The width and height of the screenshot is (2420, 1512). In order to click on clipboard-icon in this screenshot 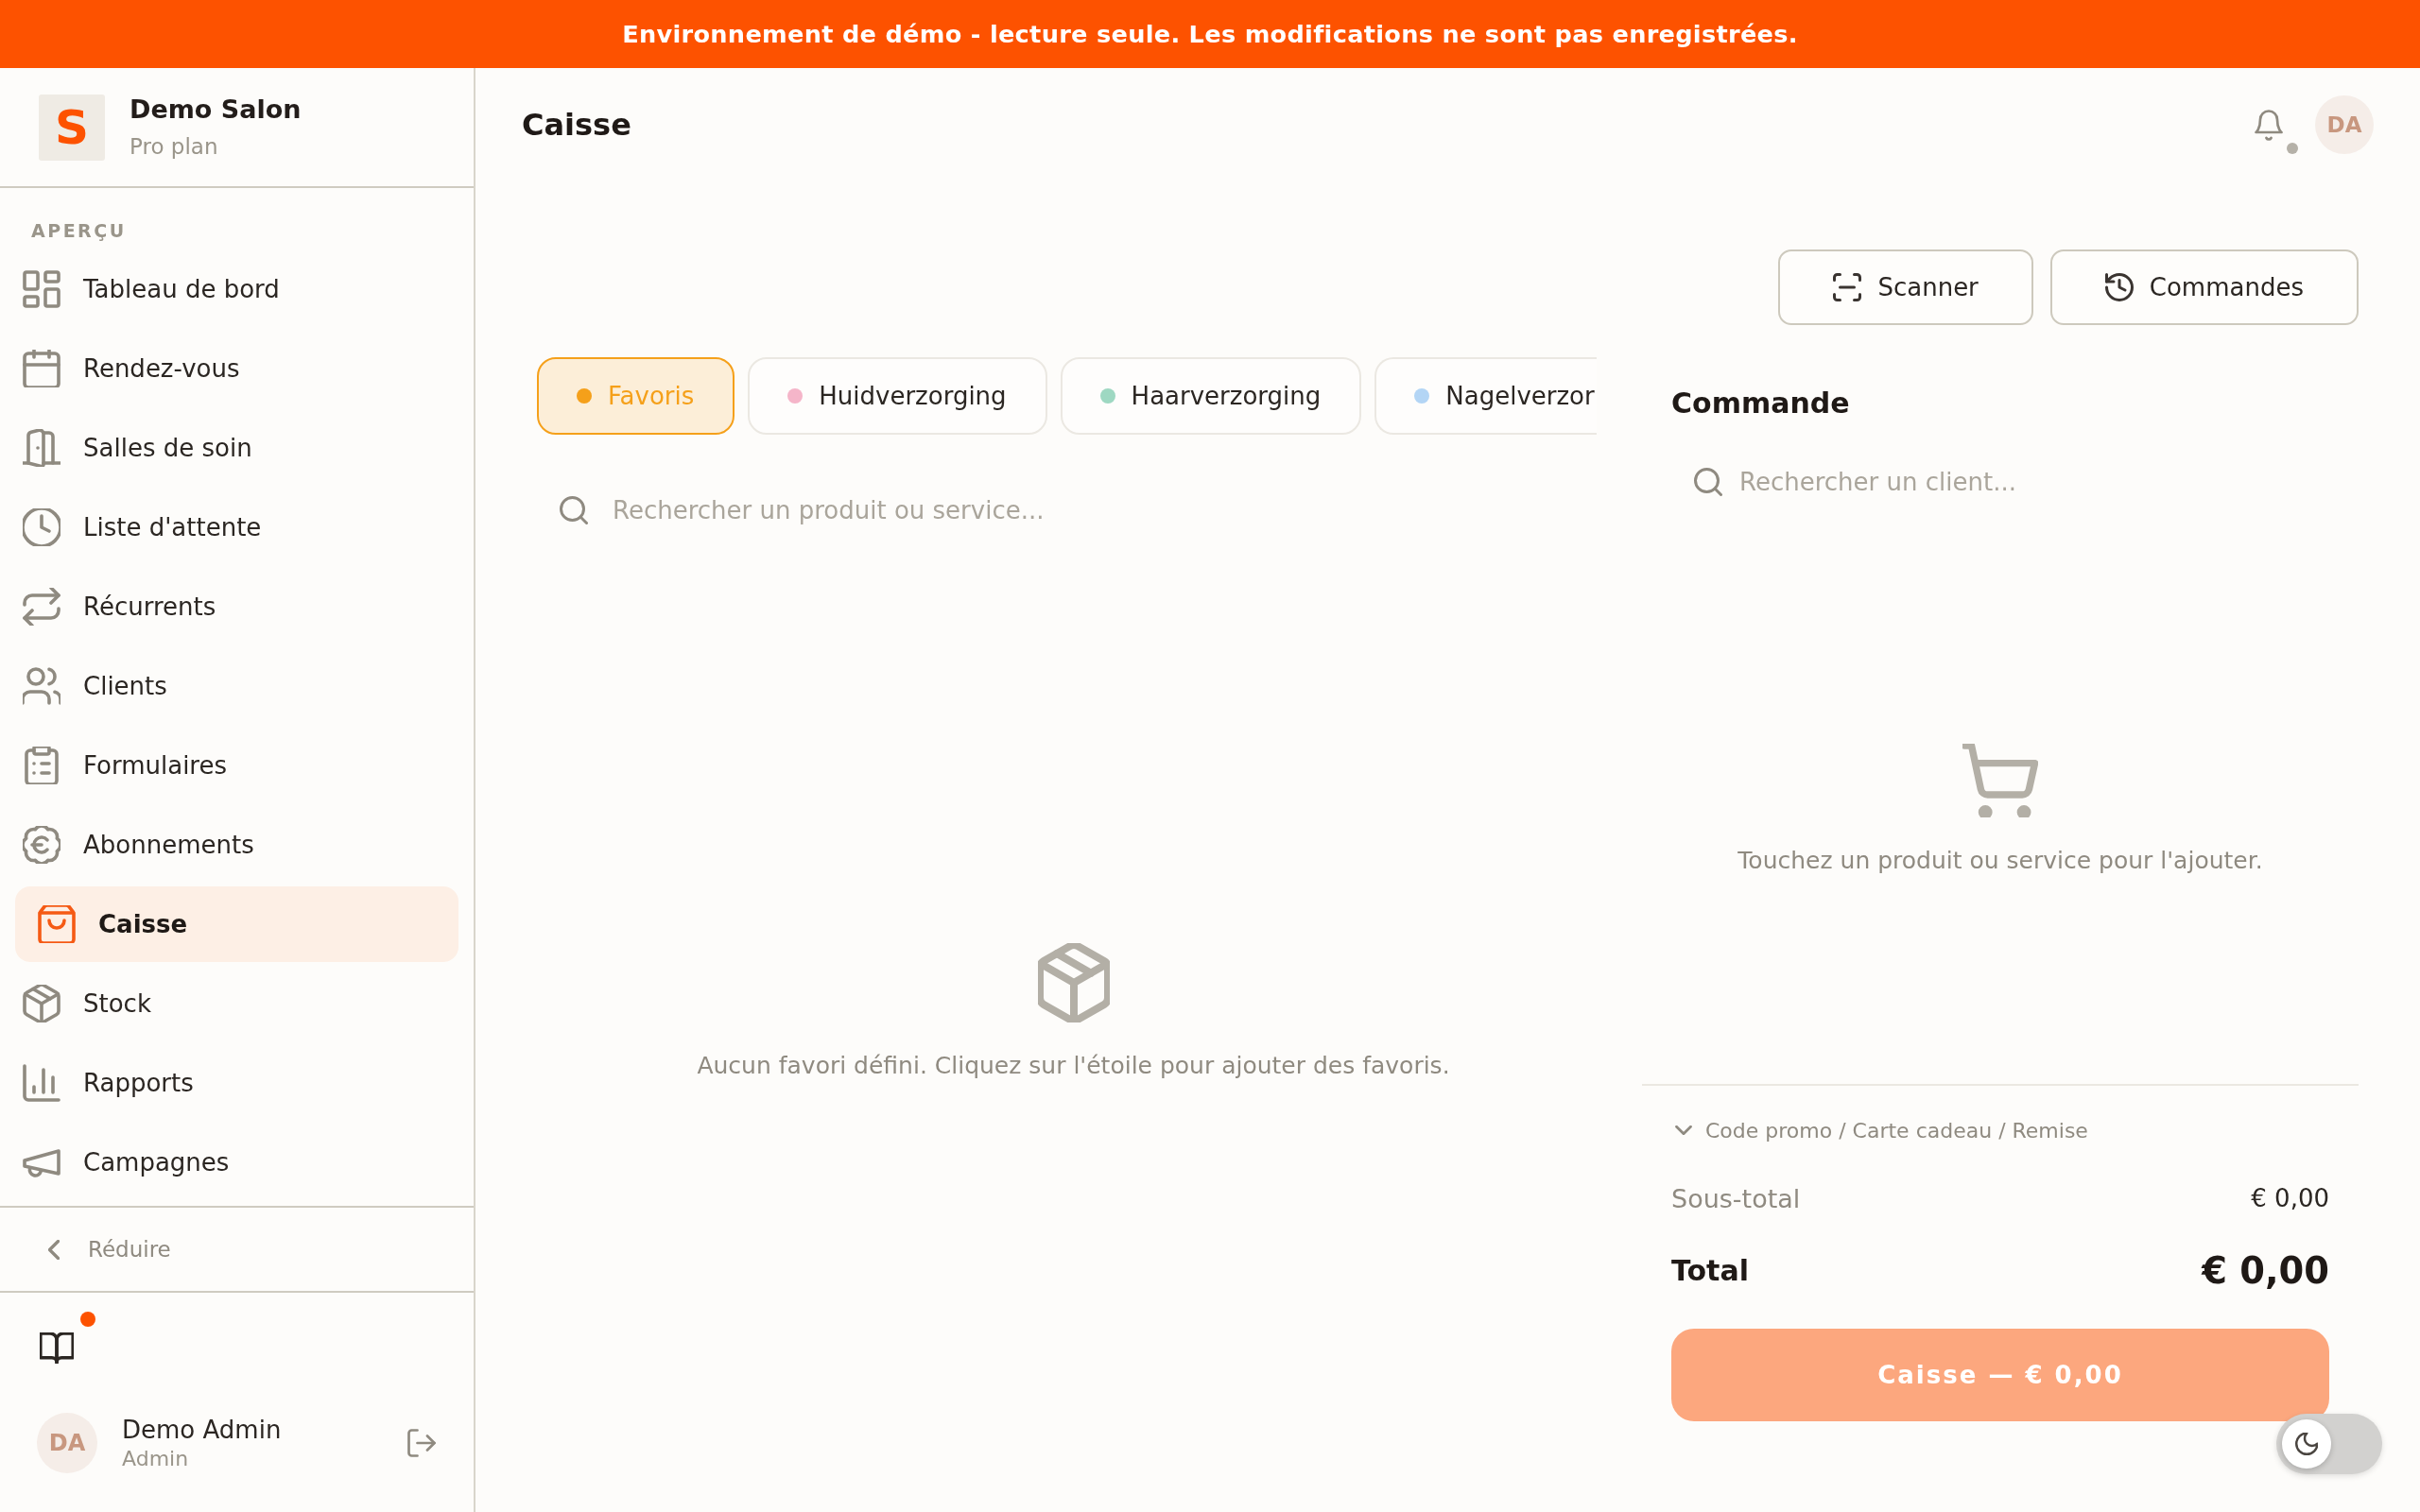, I will do `click(41, 765)`.